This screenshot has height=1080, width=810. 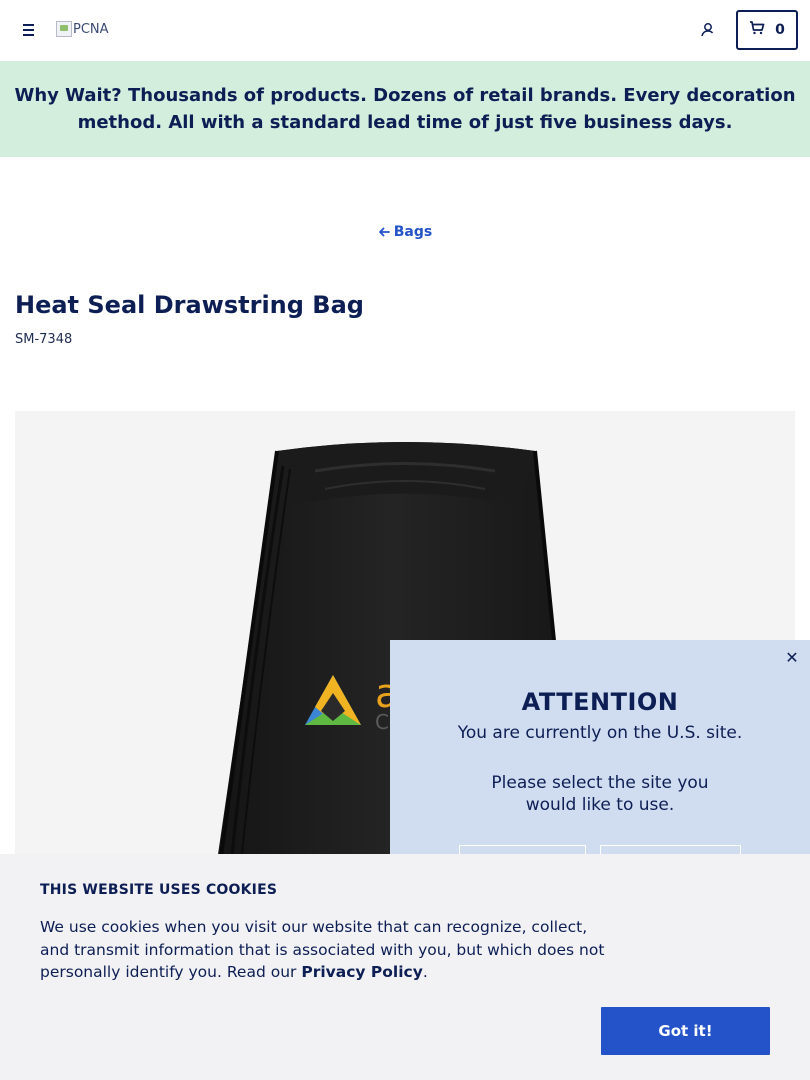 What do you see at coordinates (780, 30) in the screenshot?
I see `cart-count: 0` at bounding box center [780, 30].